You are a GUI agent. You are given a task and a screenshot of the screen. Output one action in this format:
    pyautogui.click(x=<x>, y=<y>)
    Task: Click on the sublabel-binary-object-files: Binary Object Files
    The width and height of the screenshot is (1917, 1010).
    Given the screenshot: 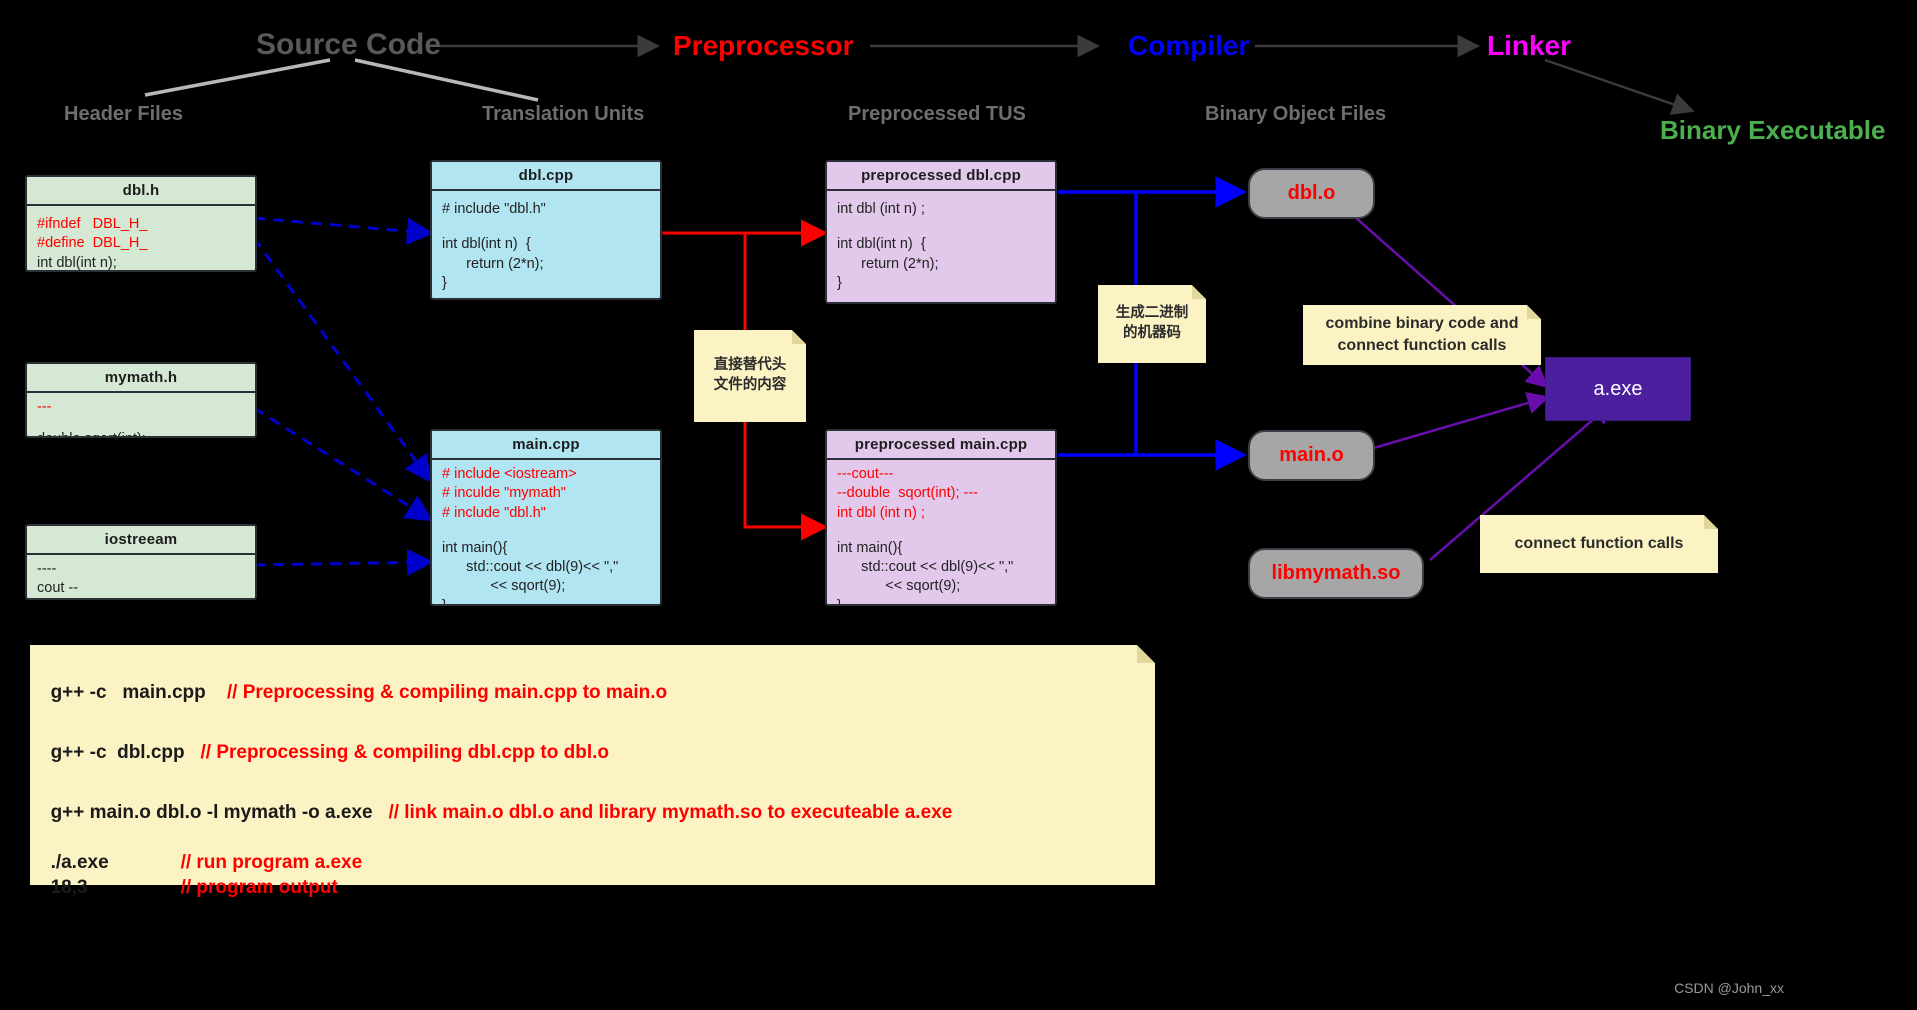 What is the action you would take?
    pyautogui.click(x=1296, y=114)
    